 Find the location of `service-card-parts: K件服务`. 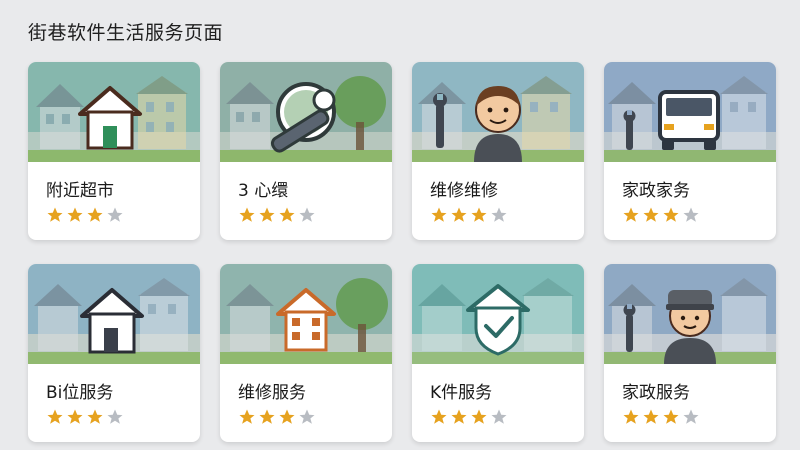

service-card-parts: K件服务 is located at coordinates (498, 353).